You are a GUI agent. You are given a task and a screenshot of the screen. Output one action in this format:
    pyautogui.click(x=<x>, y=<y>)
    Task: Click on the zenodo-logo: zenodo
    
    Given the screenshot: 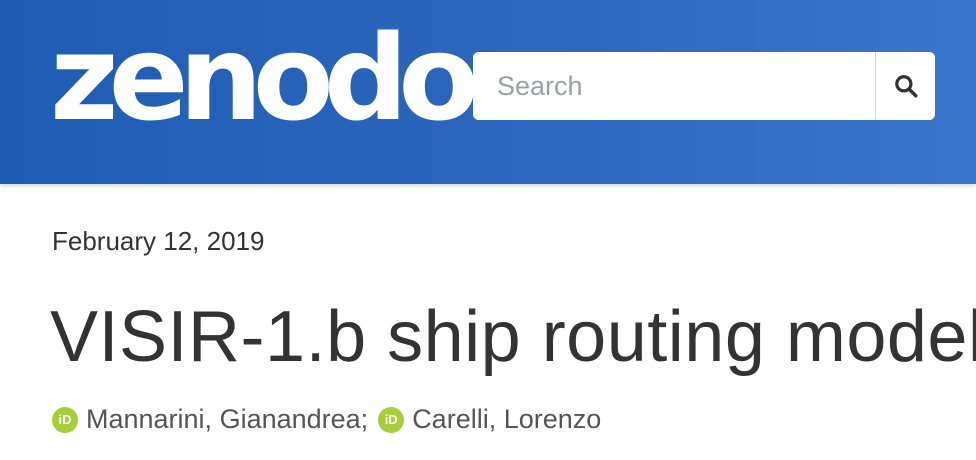 What is the action you would take?
    pyautogui.click(x=264, y=78)
    